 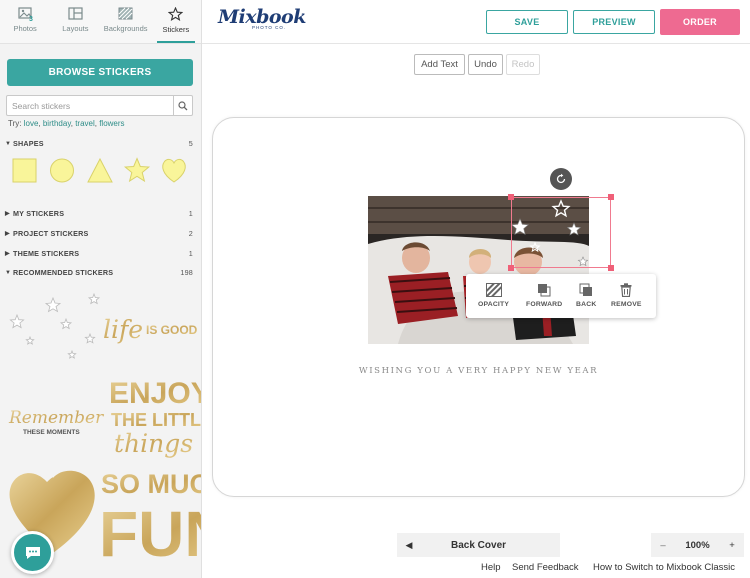 I want to click on resize-handle-bottom-right, so click(x=611, y=268).